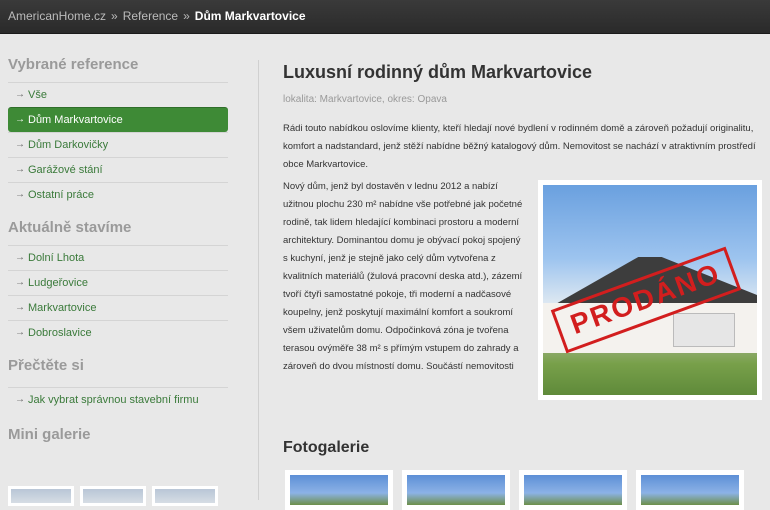 Image resolution: width=770 pixels, height=510 pixels. Describe the element at coordinates (68, 145) in the screenshot. I see `sidebar-item-label: Dům Darkovičky` at that location.